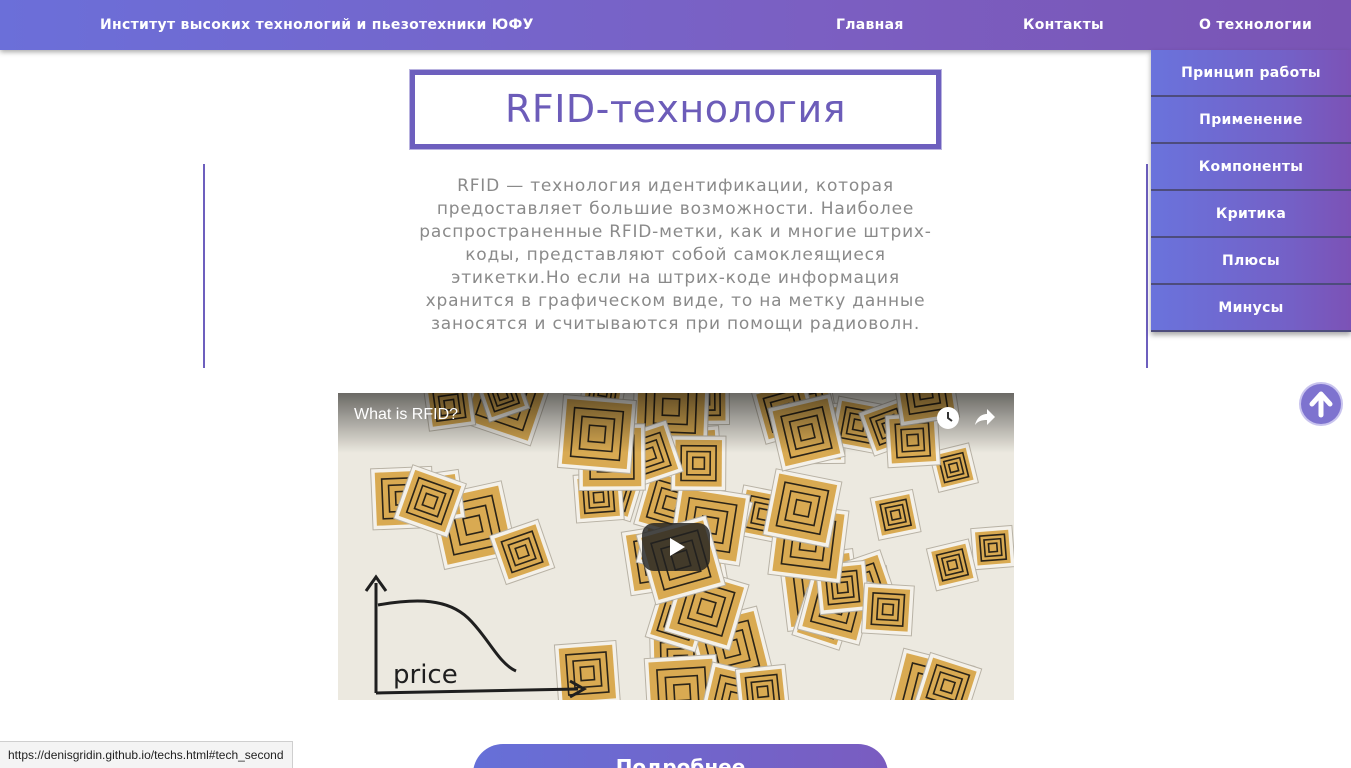 The width and height of the screenshot is (1351, 768). What do you see at coordinates (1251, 167) in the screenshot?
I see `dropdown-item-components: Компоненты` at bounding box center [1251, 167].